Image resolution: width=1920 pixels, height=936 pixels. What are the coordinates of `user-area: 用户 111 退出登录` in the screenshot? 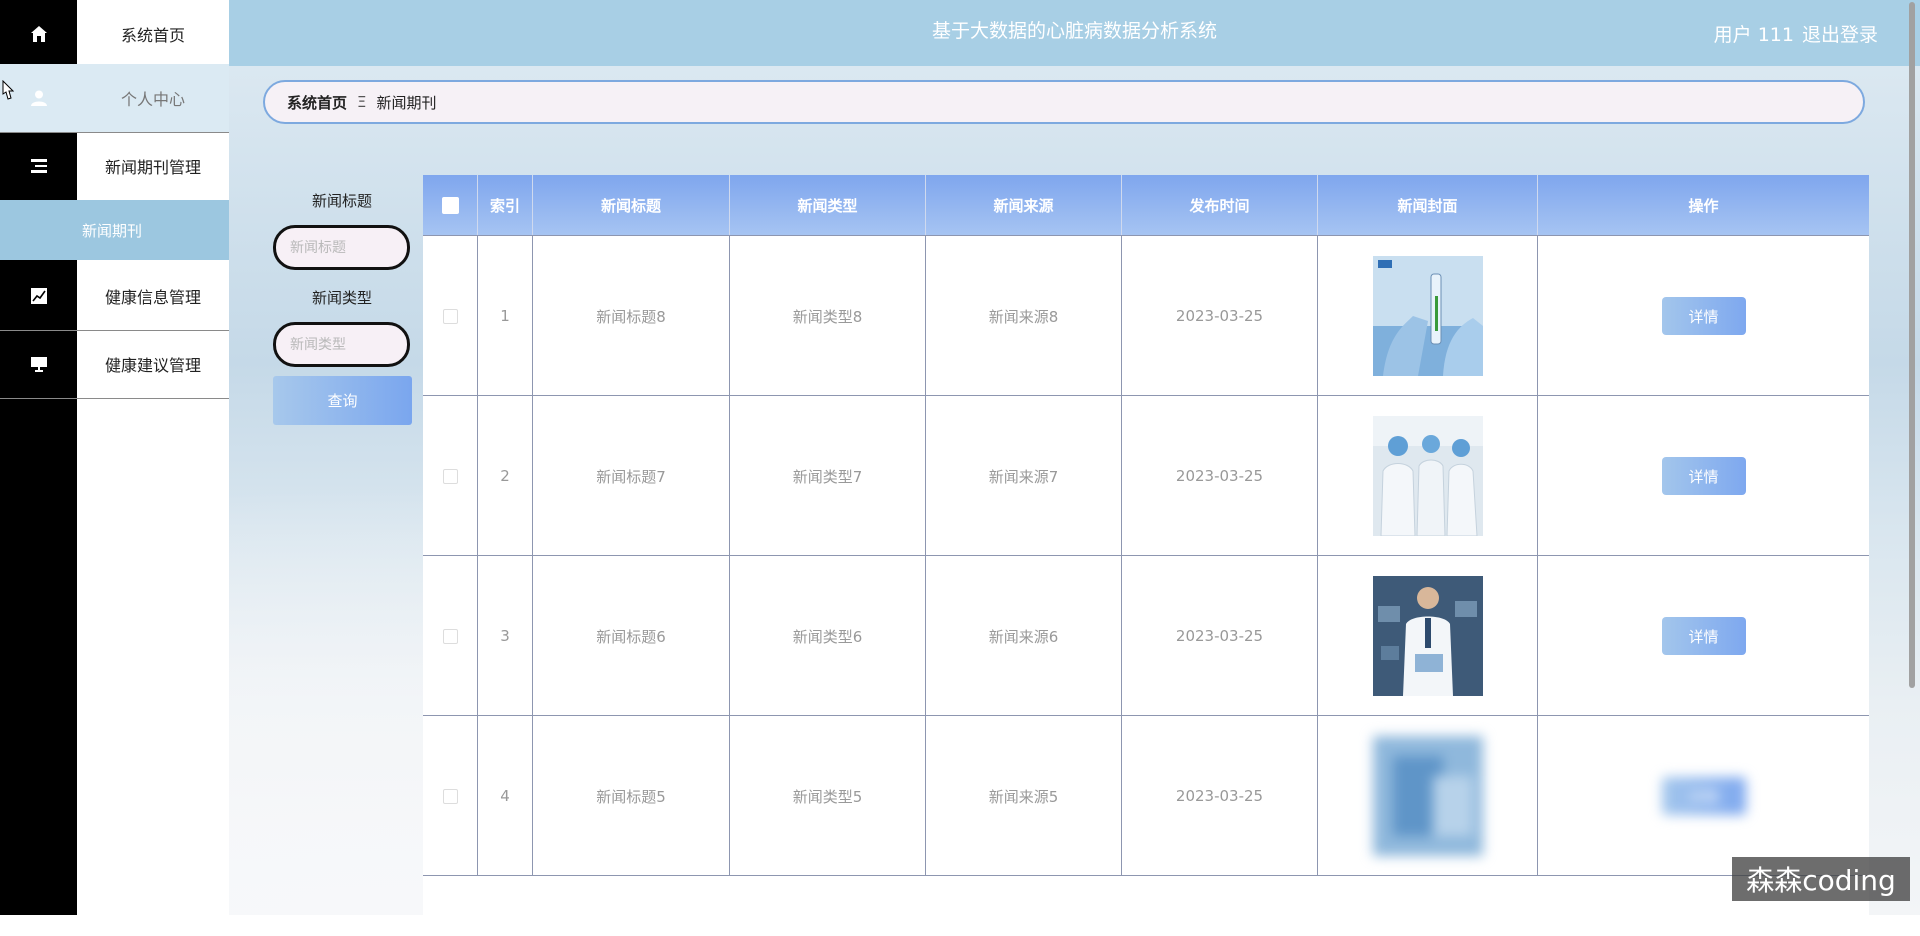 It's located at (1792, 33).